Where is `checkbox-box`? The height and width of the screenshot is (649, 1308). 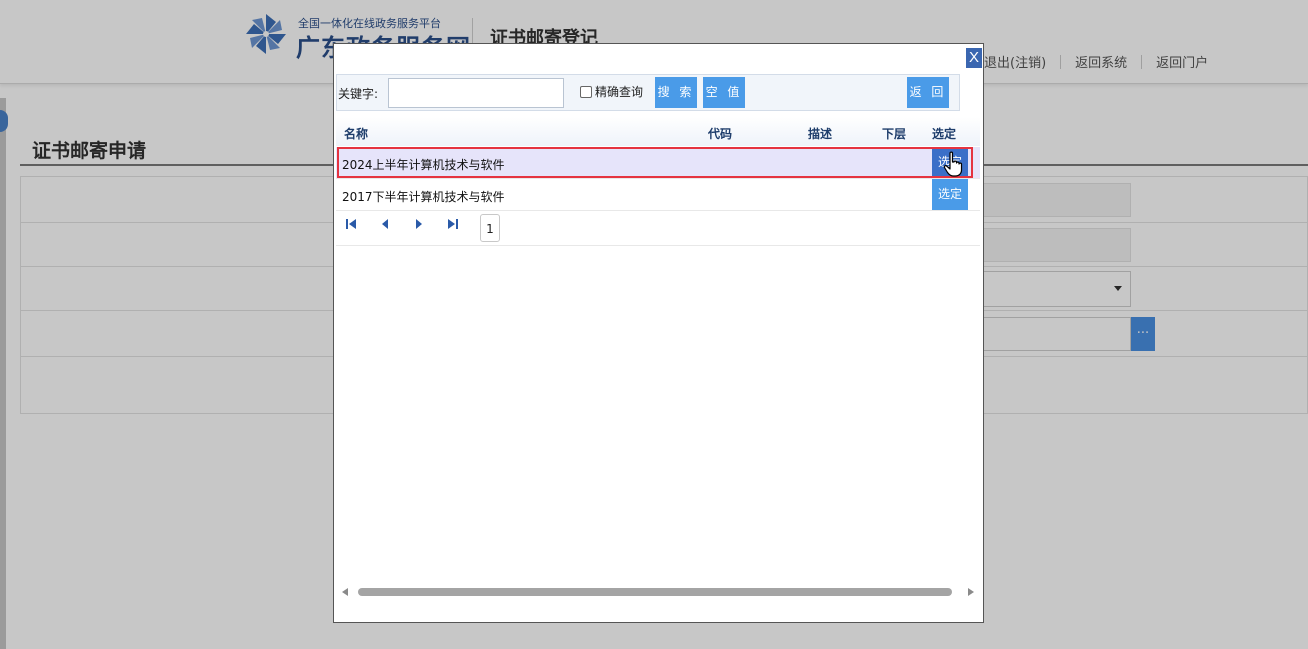 checkbox-box is located at coordinates (586, 91).